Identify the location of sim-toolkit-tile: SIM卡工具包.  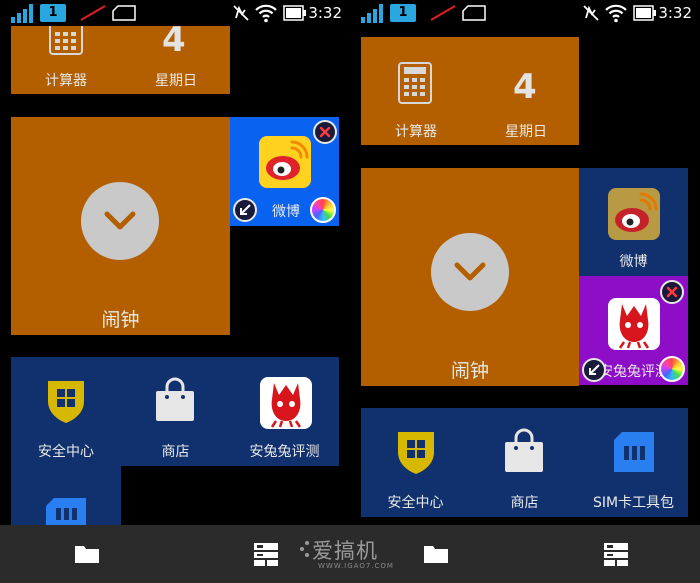
(633, 462).